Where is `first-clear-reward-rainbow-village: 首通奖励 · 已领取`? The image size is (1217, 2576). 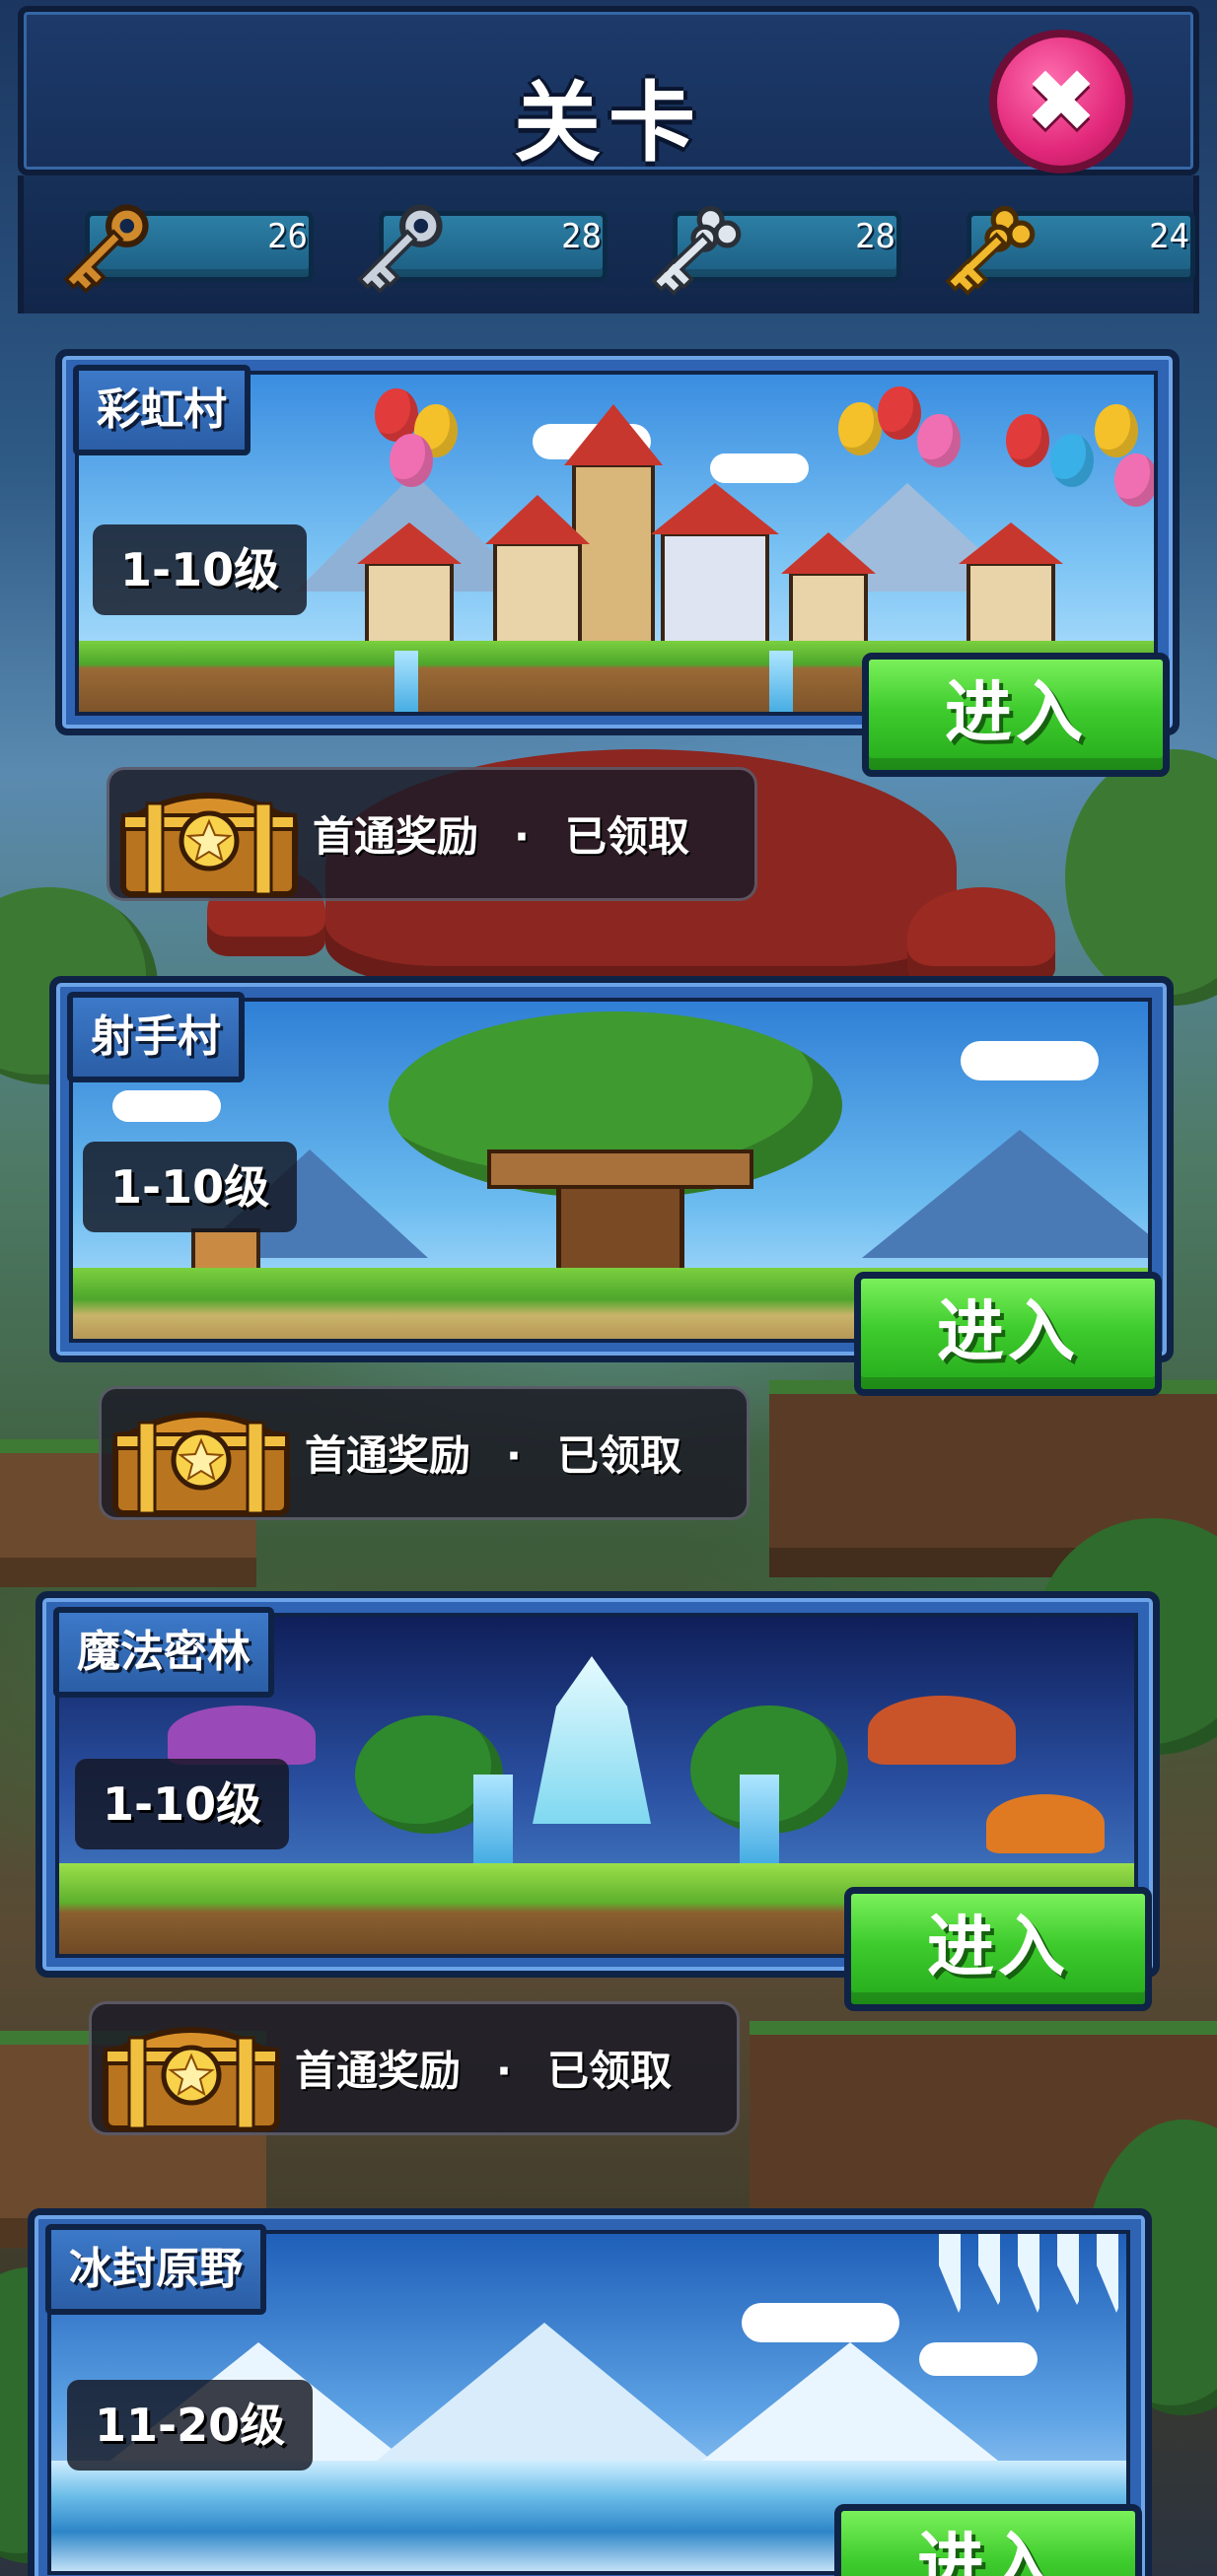 first-clear-reward-rainbow-village: 首通奖励 · 已领取 is located at coordinates (432, 834).